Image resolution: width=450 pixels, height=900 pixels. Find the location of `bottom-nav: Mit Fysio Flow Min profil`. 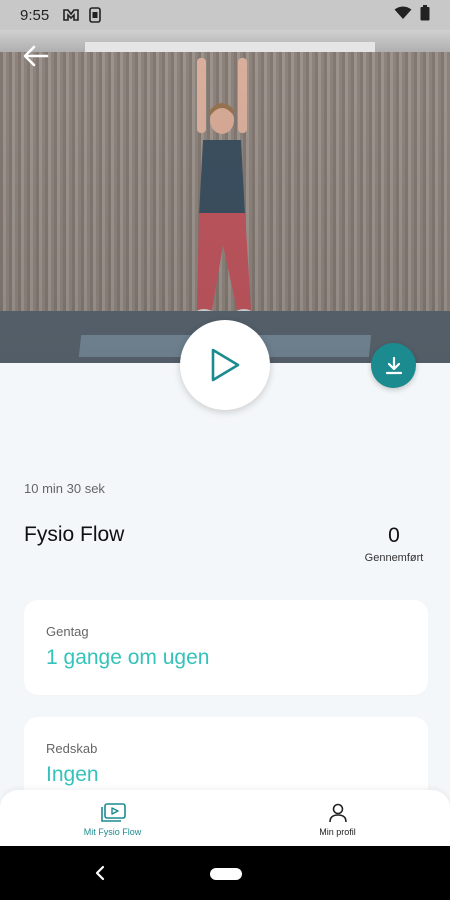

bottom-nav: Mit Fysio Flow Min profil is located at coordinates (225, 818).